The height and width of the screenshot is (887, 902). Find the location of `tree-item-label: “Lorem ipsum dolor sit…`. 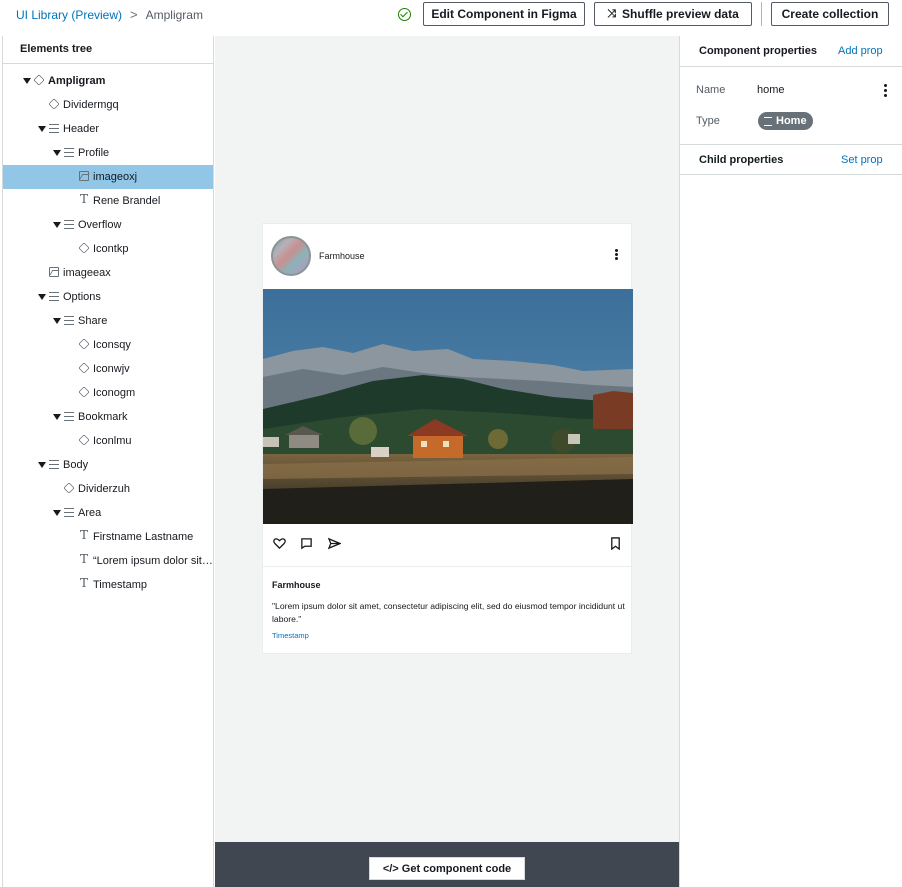

tree-item-label: “Lorem ipsum dolor sit… is located at coordinates (153, 561).